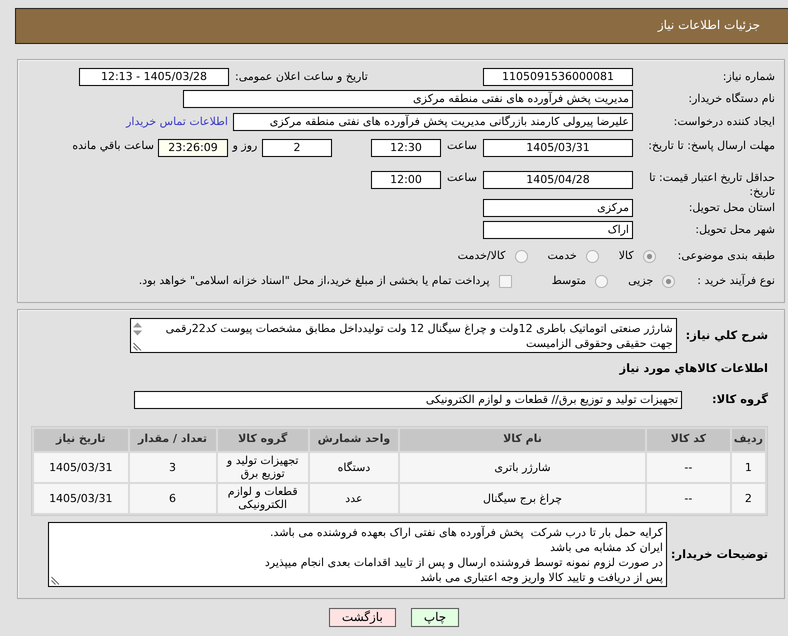 The image size is (788, 636). Describe the element at coordinates (641, 281) in the screenshot. I see `radio-label: جزیی` at that location.